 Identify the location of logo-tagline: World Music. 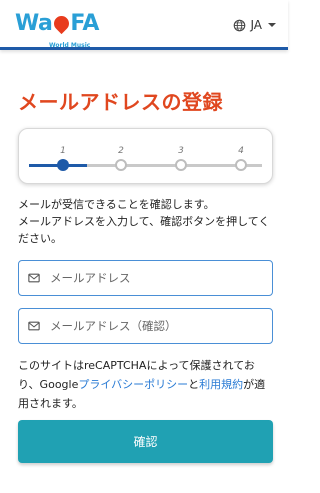
(70, 45).